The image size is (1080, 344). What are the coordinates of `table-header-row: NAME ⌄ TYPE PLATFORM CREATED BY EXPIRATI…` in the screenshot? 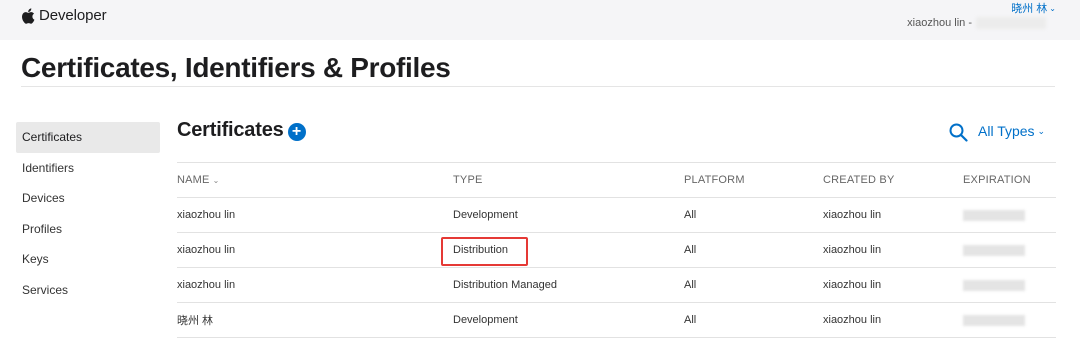 It's located at (616, 179).